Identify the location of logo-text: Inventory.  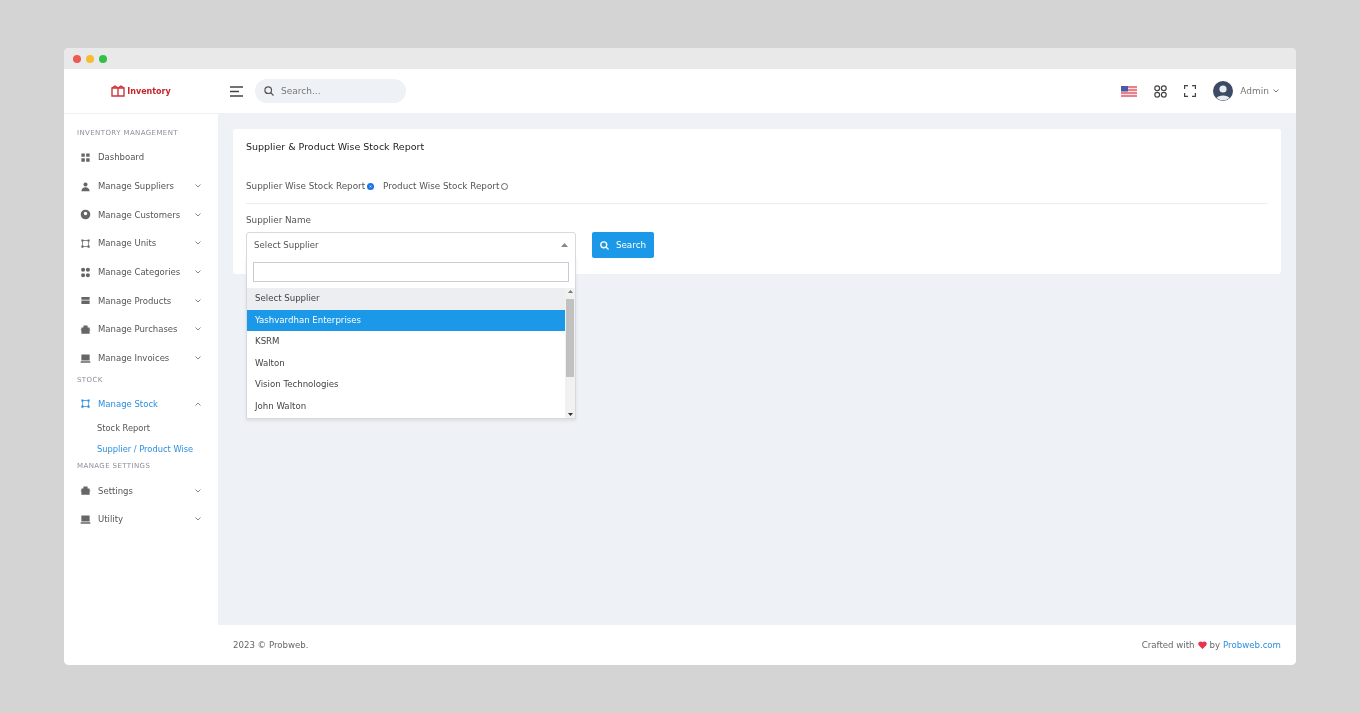
(149, 91).